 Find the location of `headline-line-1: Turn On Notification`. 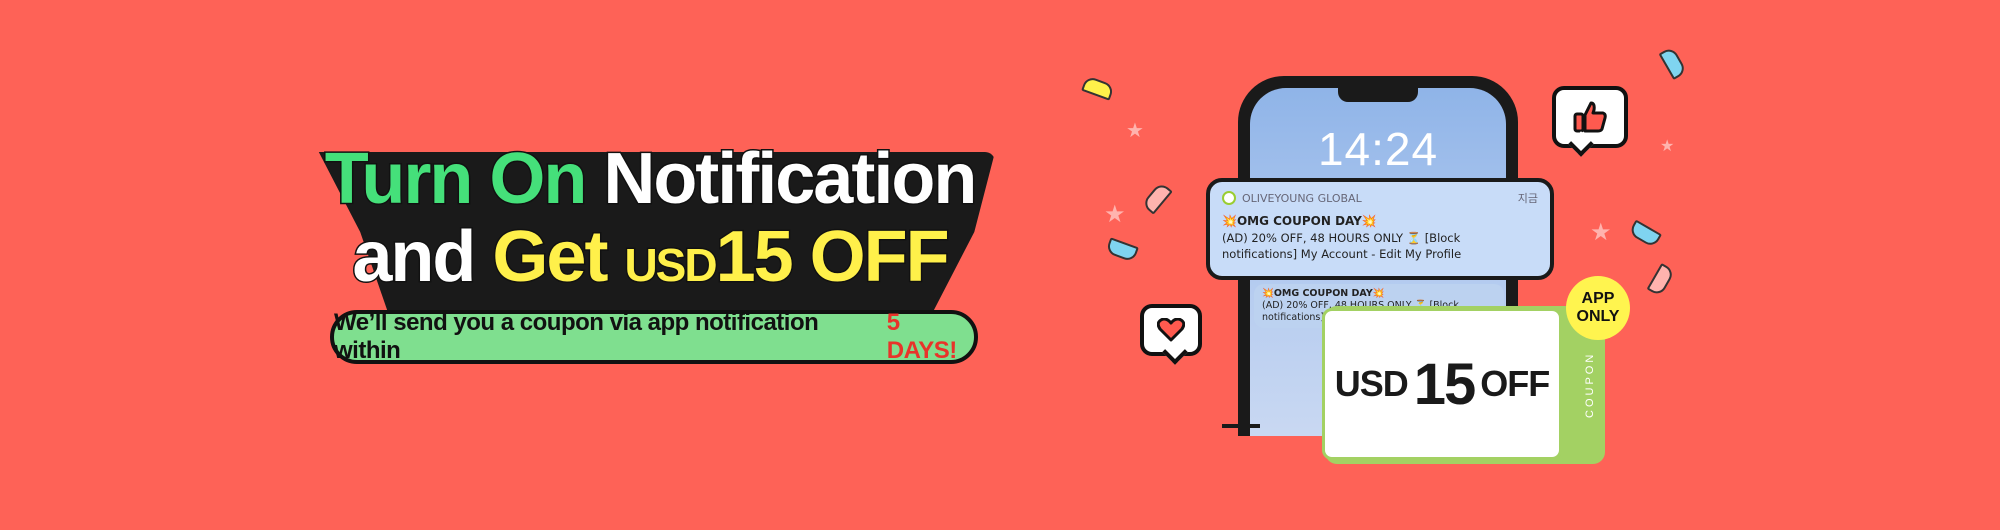

headline-line-1: Turn On Notification is located at coordinates (650, 179).